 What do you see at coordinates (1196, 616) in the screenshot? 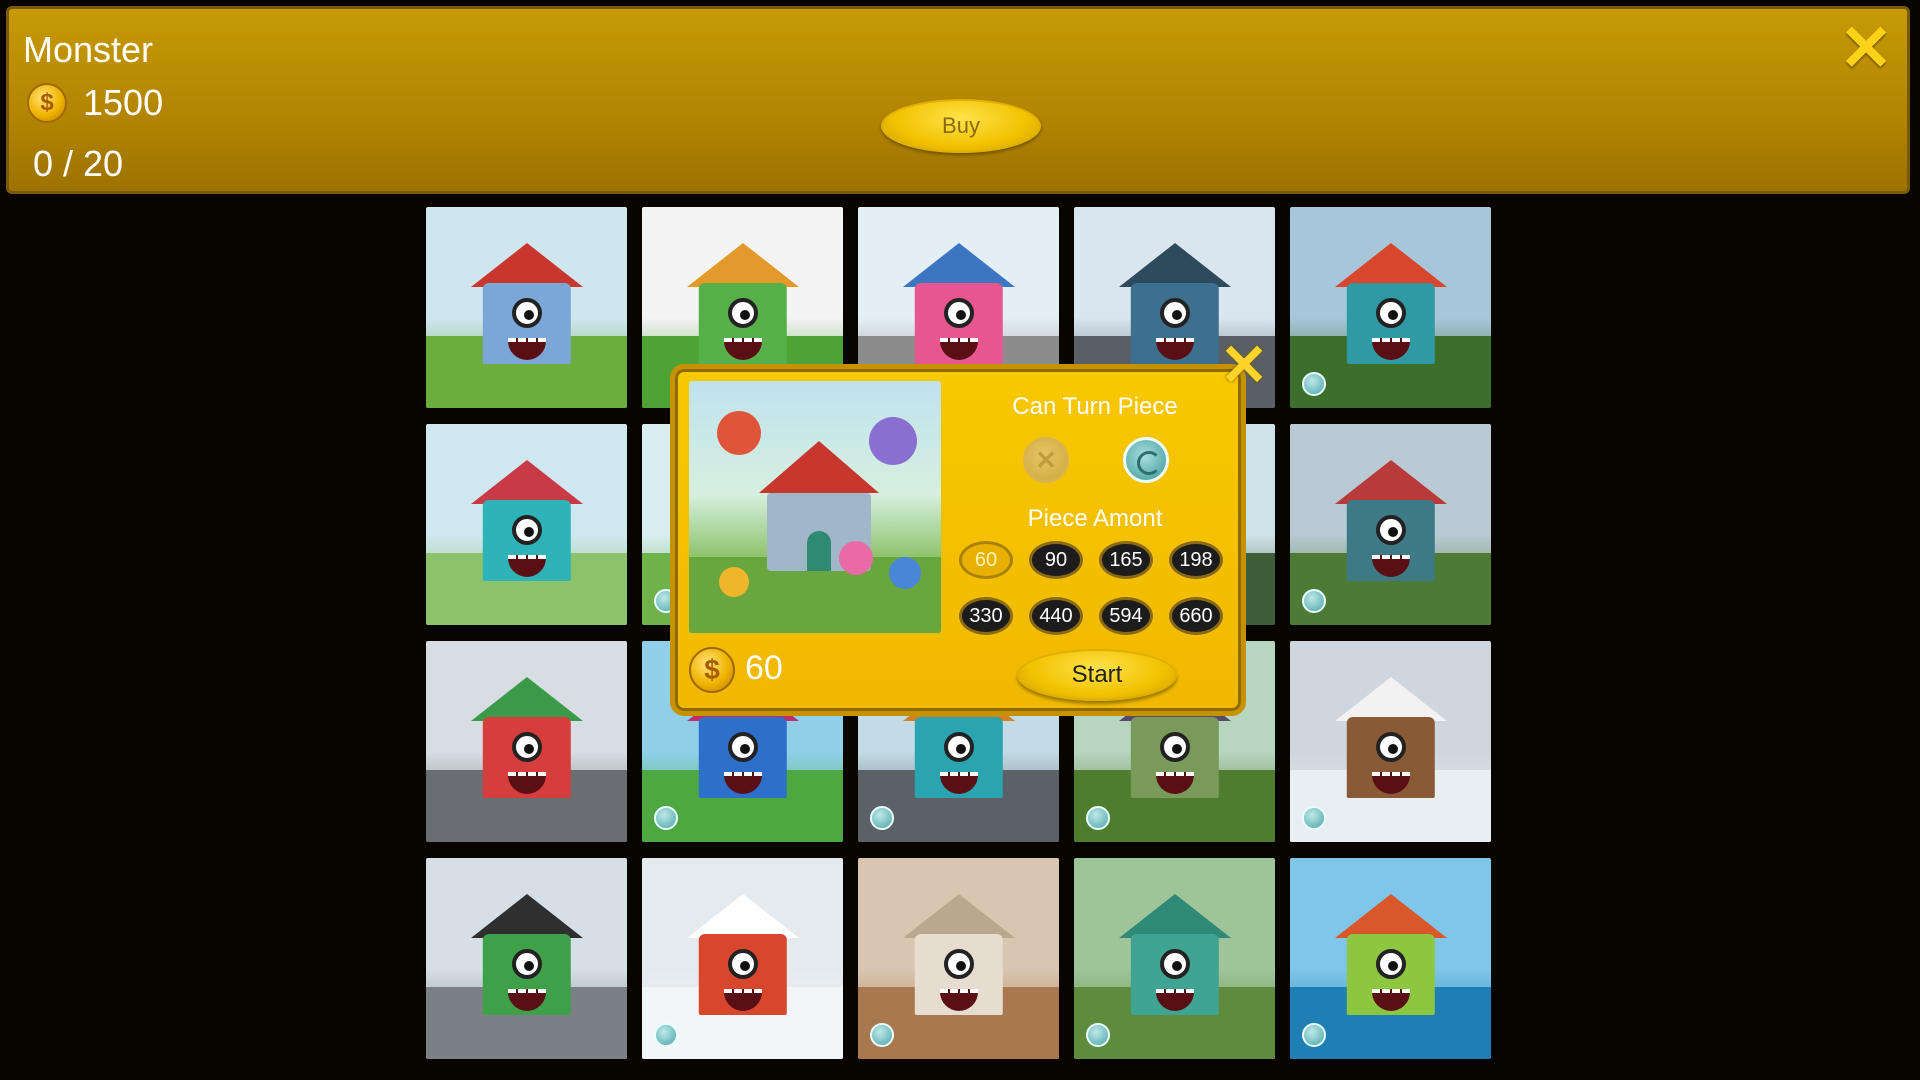
I see `piece-option-button: 660` at bounding box center [1196, 616].